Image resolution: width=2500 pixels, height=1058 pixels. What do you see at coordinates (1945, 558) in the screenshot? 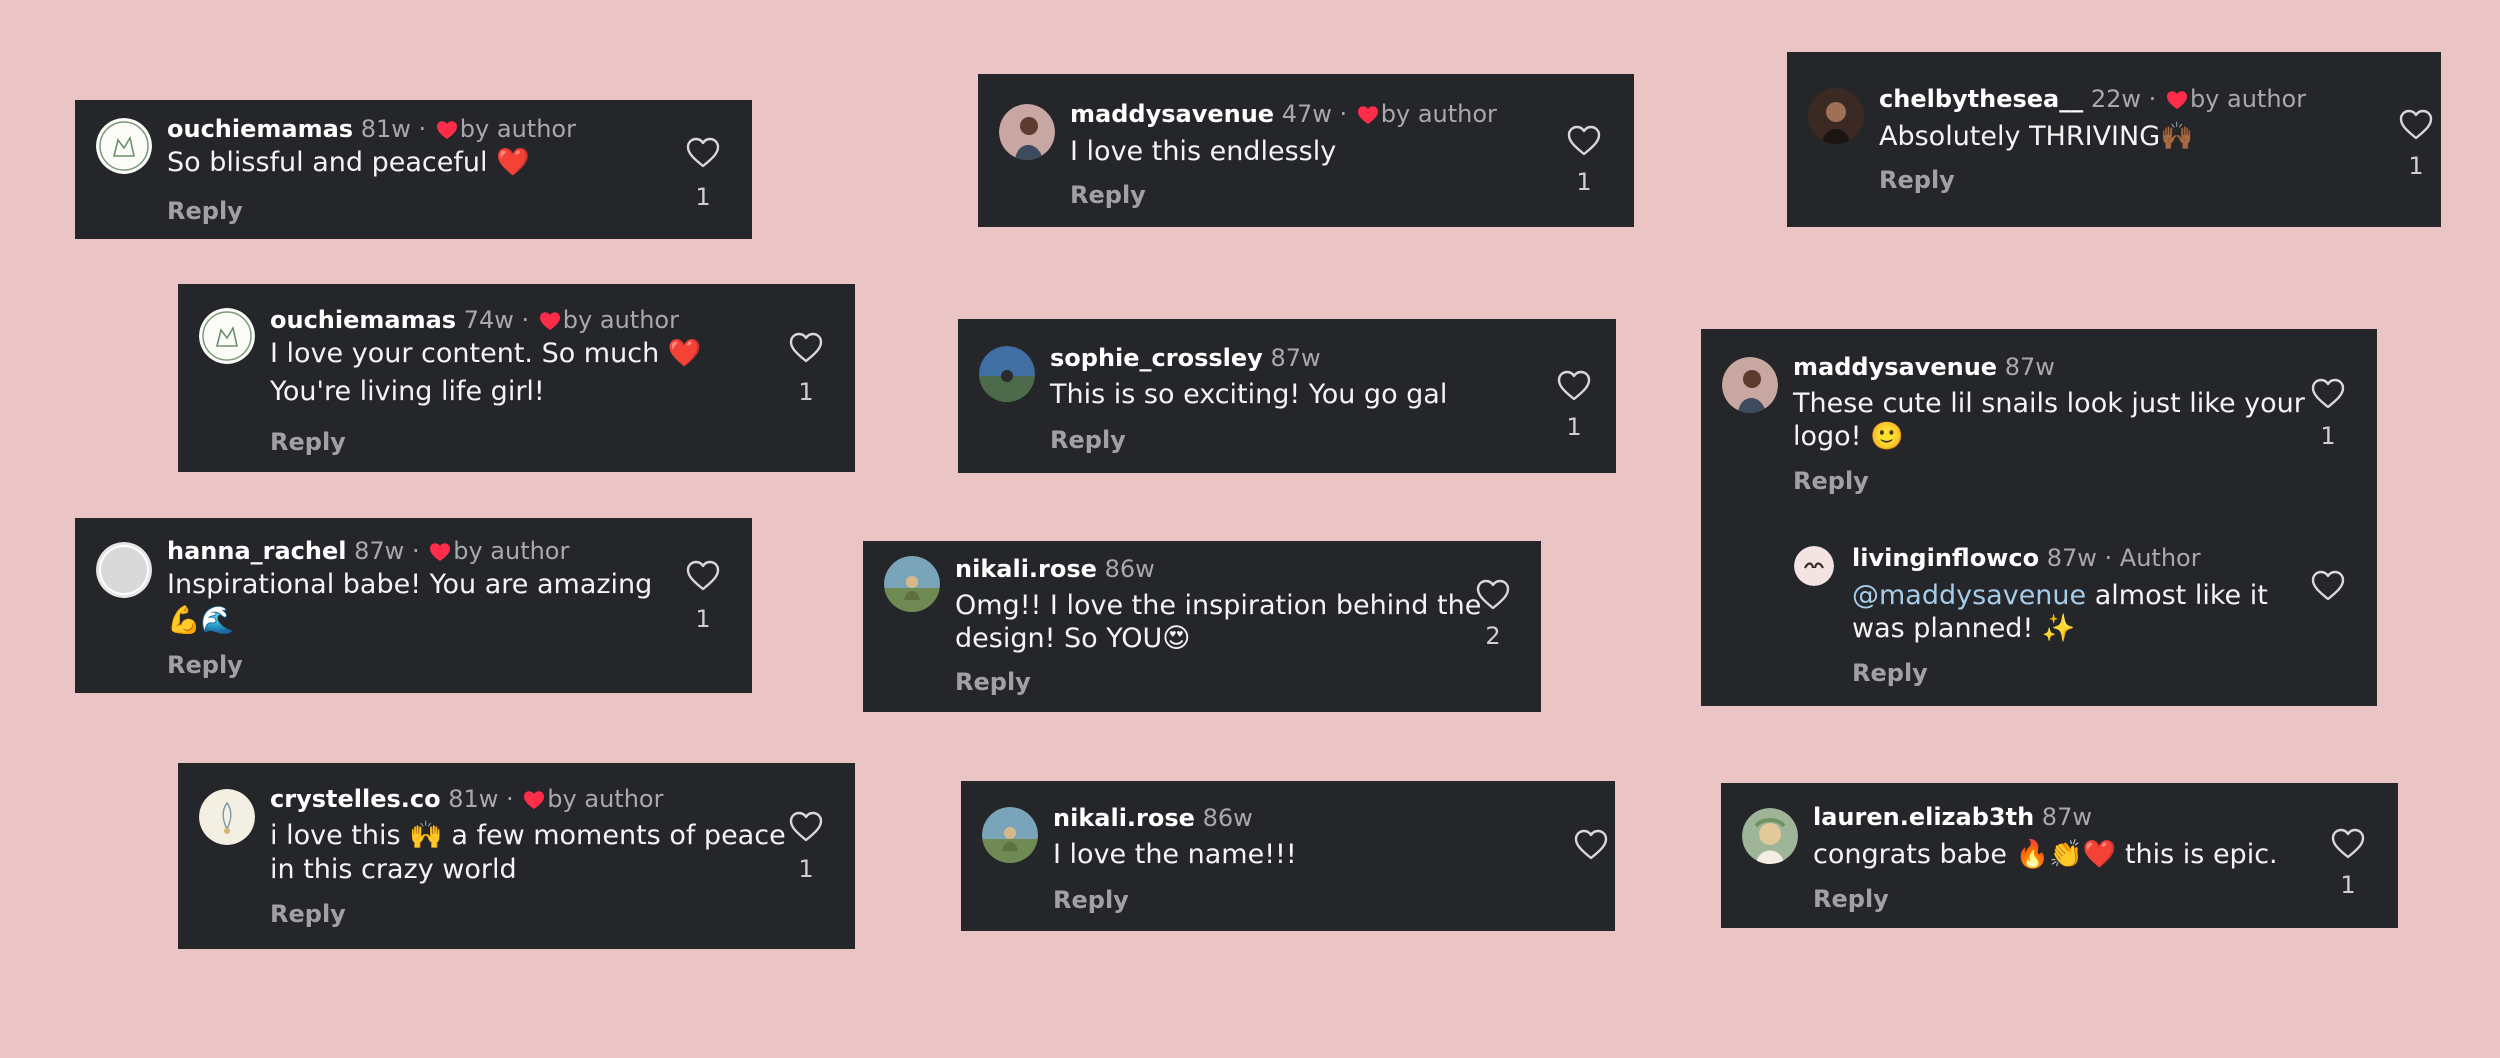
I see `reply-username: livinginflowco` at bounding box center [1945, 558].